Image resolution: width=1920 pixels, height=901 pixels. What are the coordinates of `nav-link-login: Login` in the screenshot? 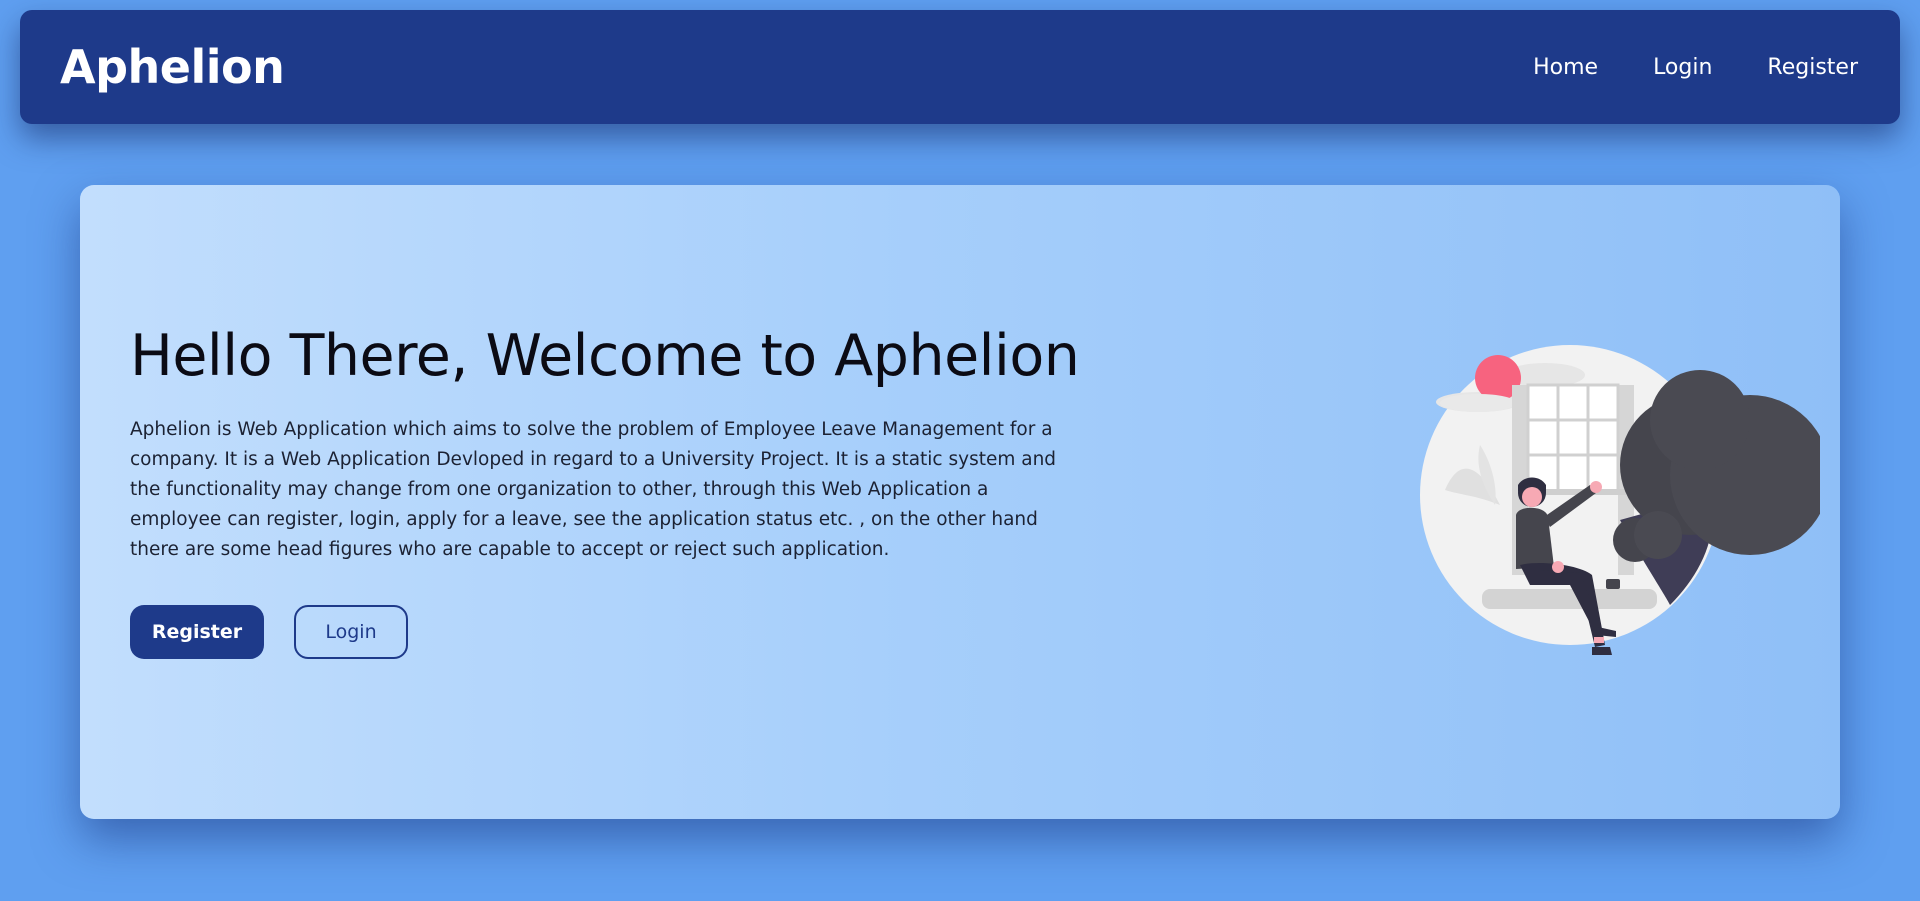 It's located at (1682, 67).